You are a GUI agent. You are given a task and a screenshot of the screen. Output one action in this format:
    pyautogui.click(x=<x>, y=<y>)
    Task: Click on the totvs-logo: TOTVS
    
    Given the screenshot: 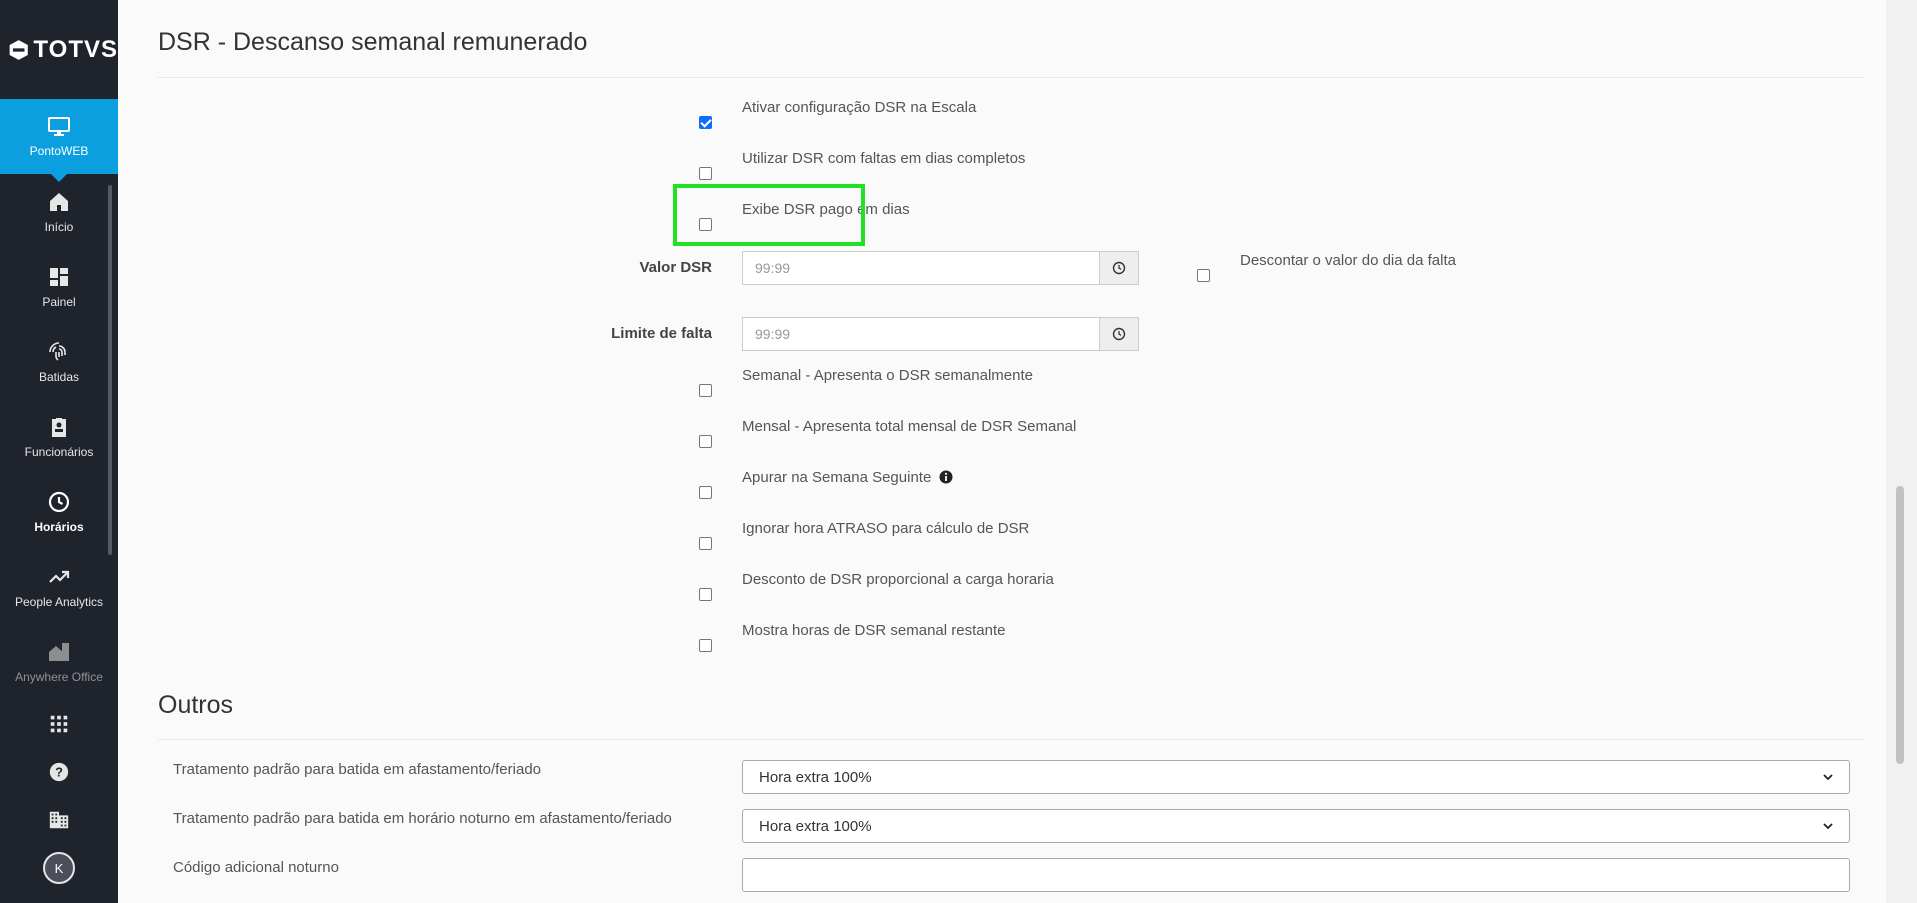 What is the action you would take?
    pyautogui.click(x=59, y=49)
    